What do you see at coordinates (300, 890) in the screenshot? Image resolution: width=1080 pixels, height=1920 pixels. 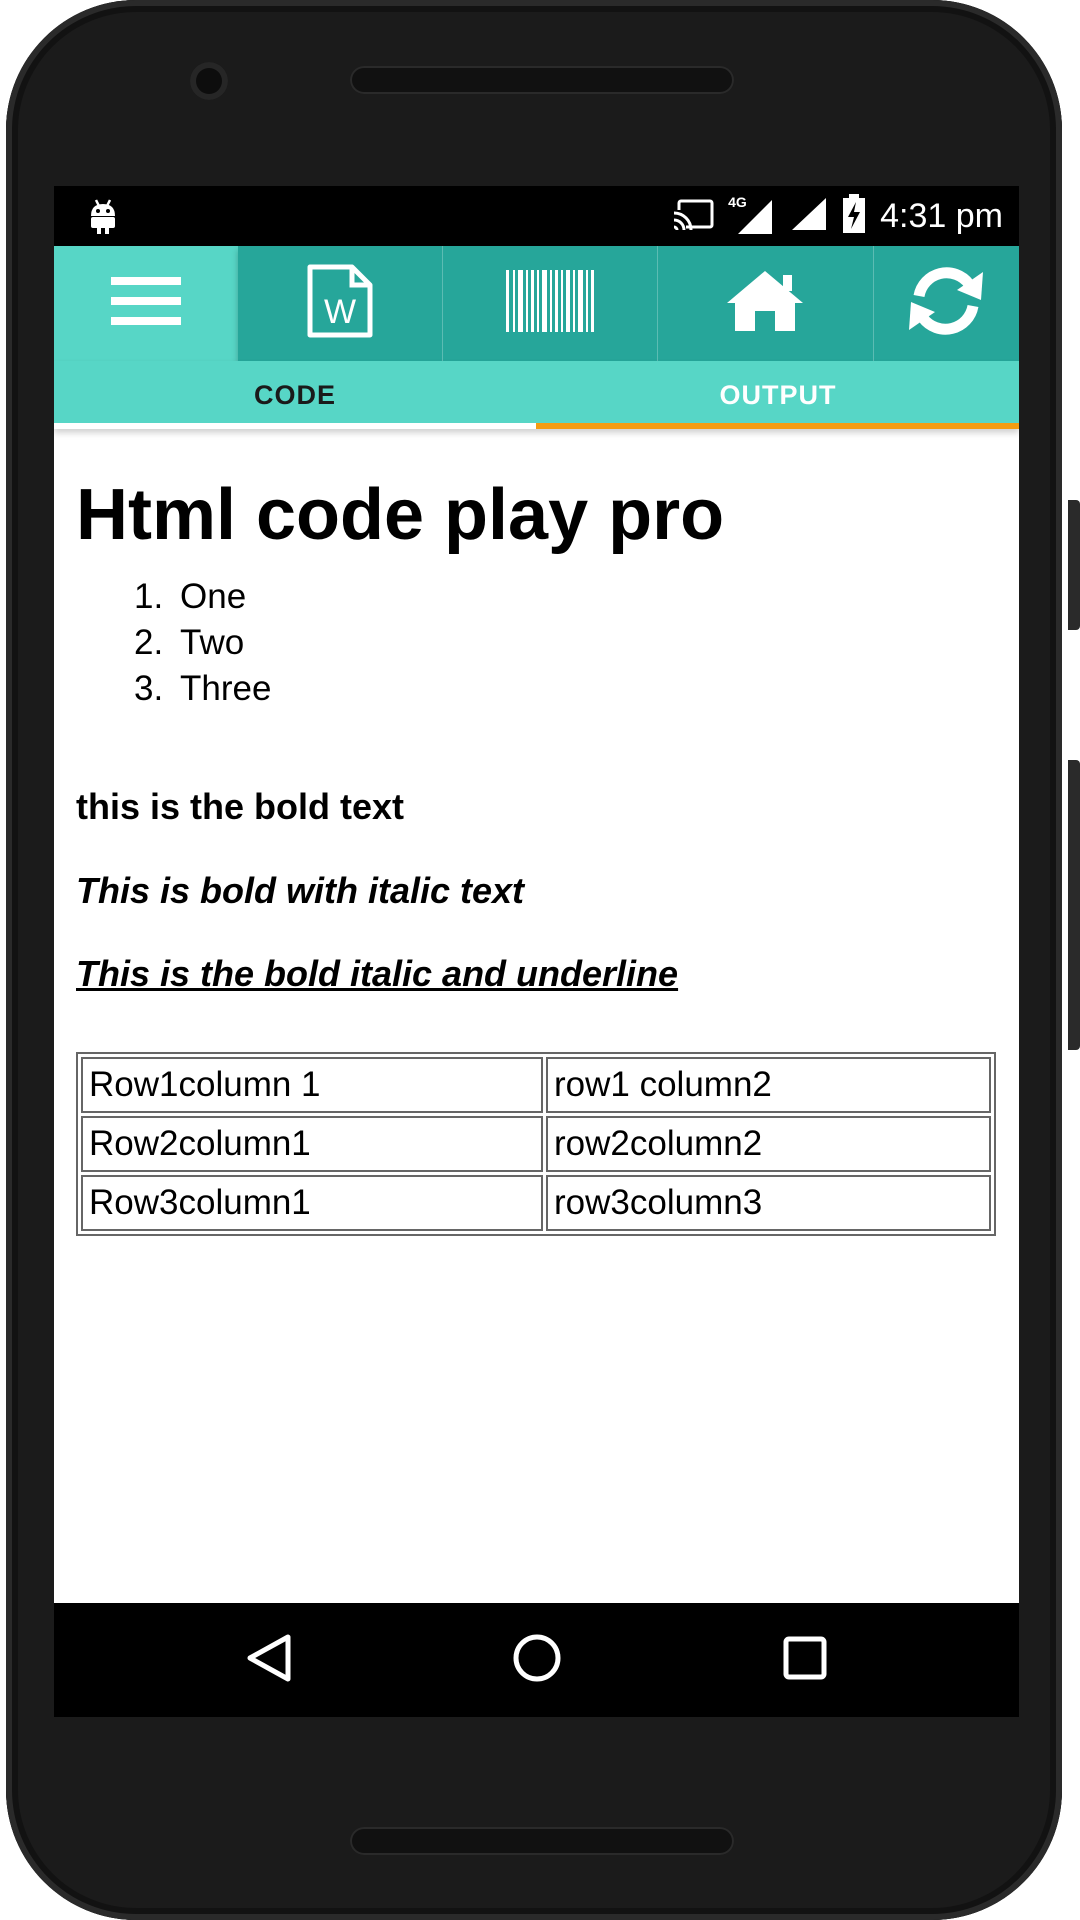 I see `bold-italic-text: This is bold with italic text` at bounding box center [300, 890].